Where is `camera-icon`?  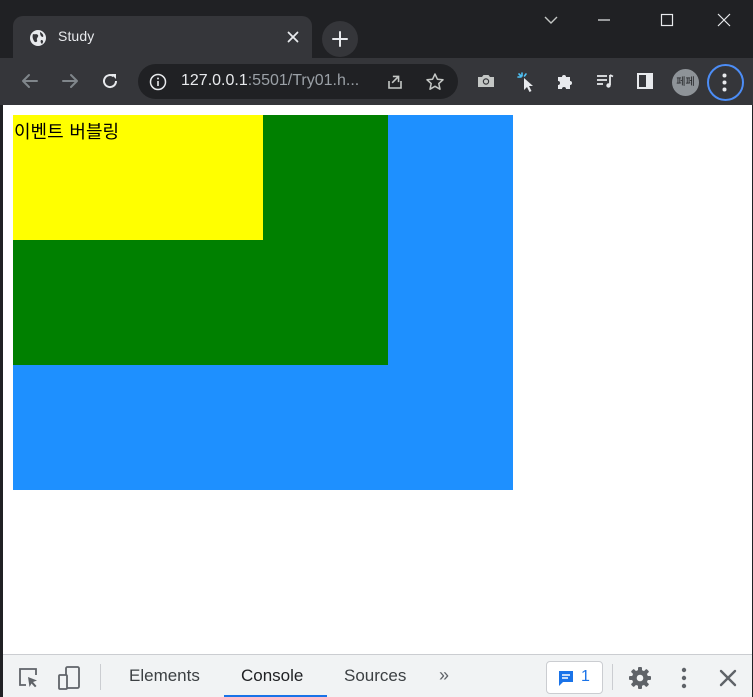 camera-icon is located at coordinates (486, 81).